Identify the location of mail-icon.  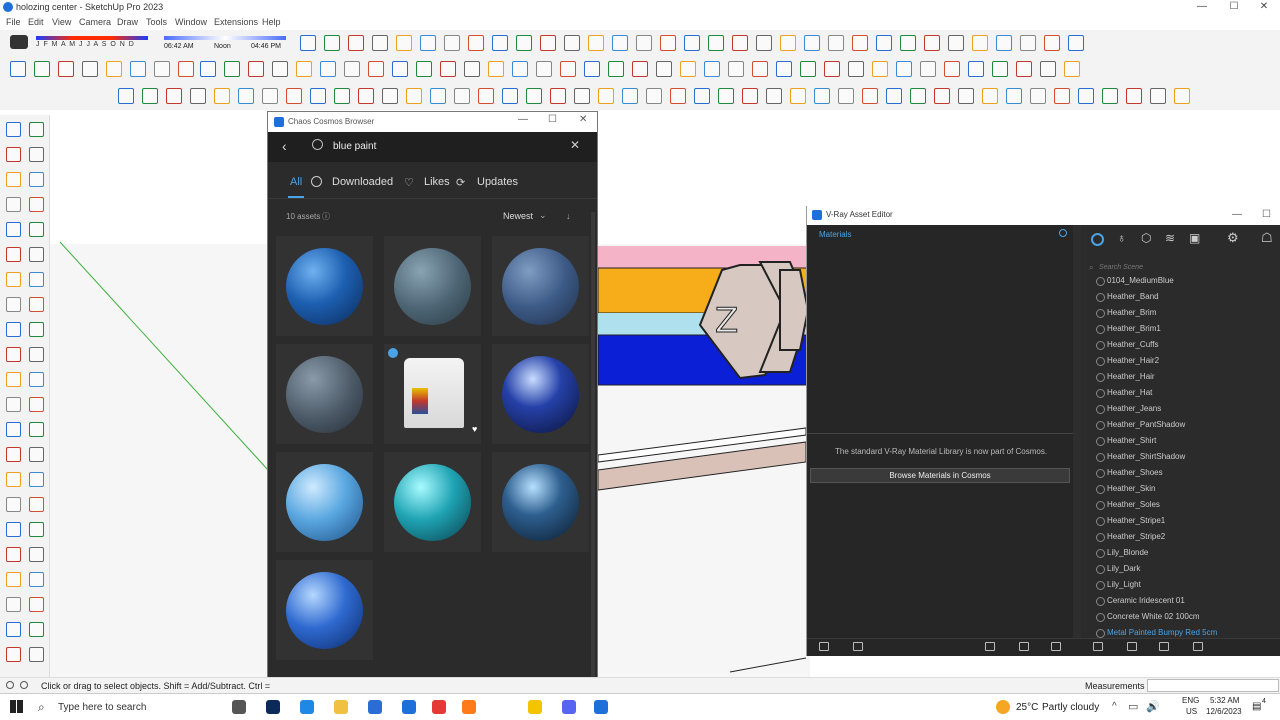
(409, 707).